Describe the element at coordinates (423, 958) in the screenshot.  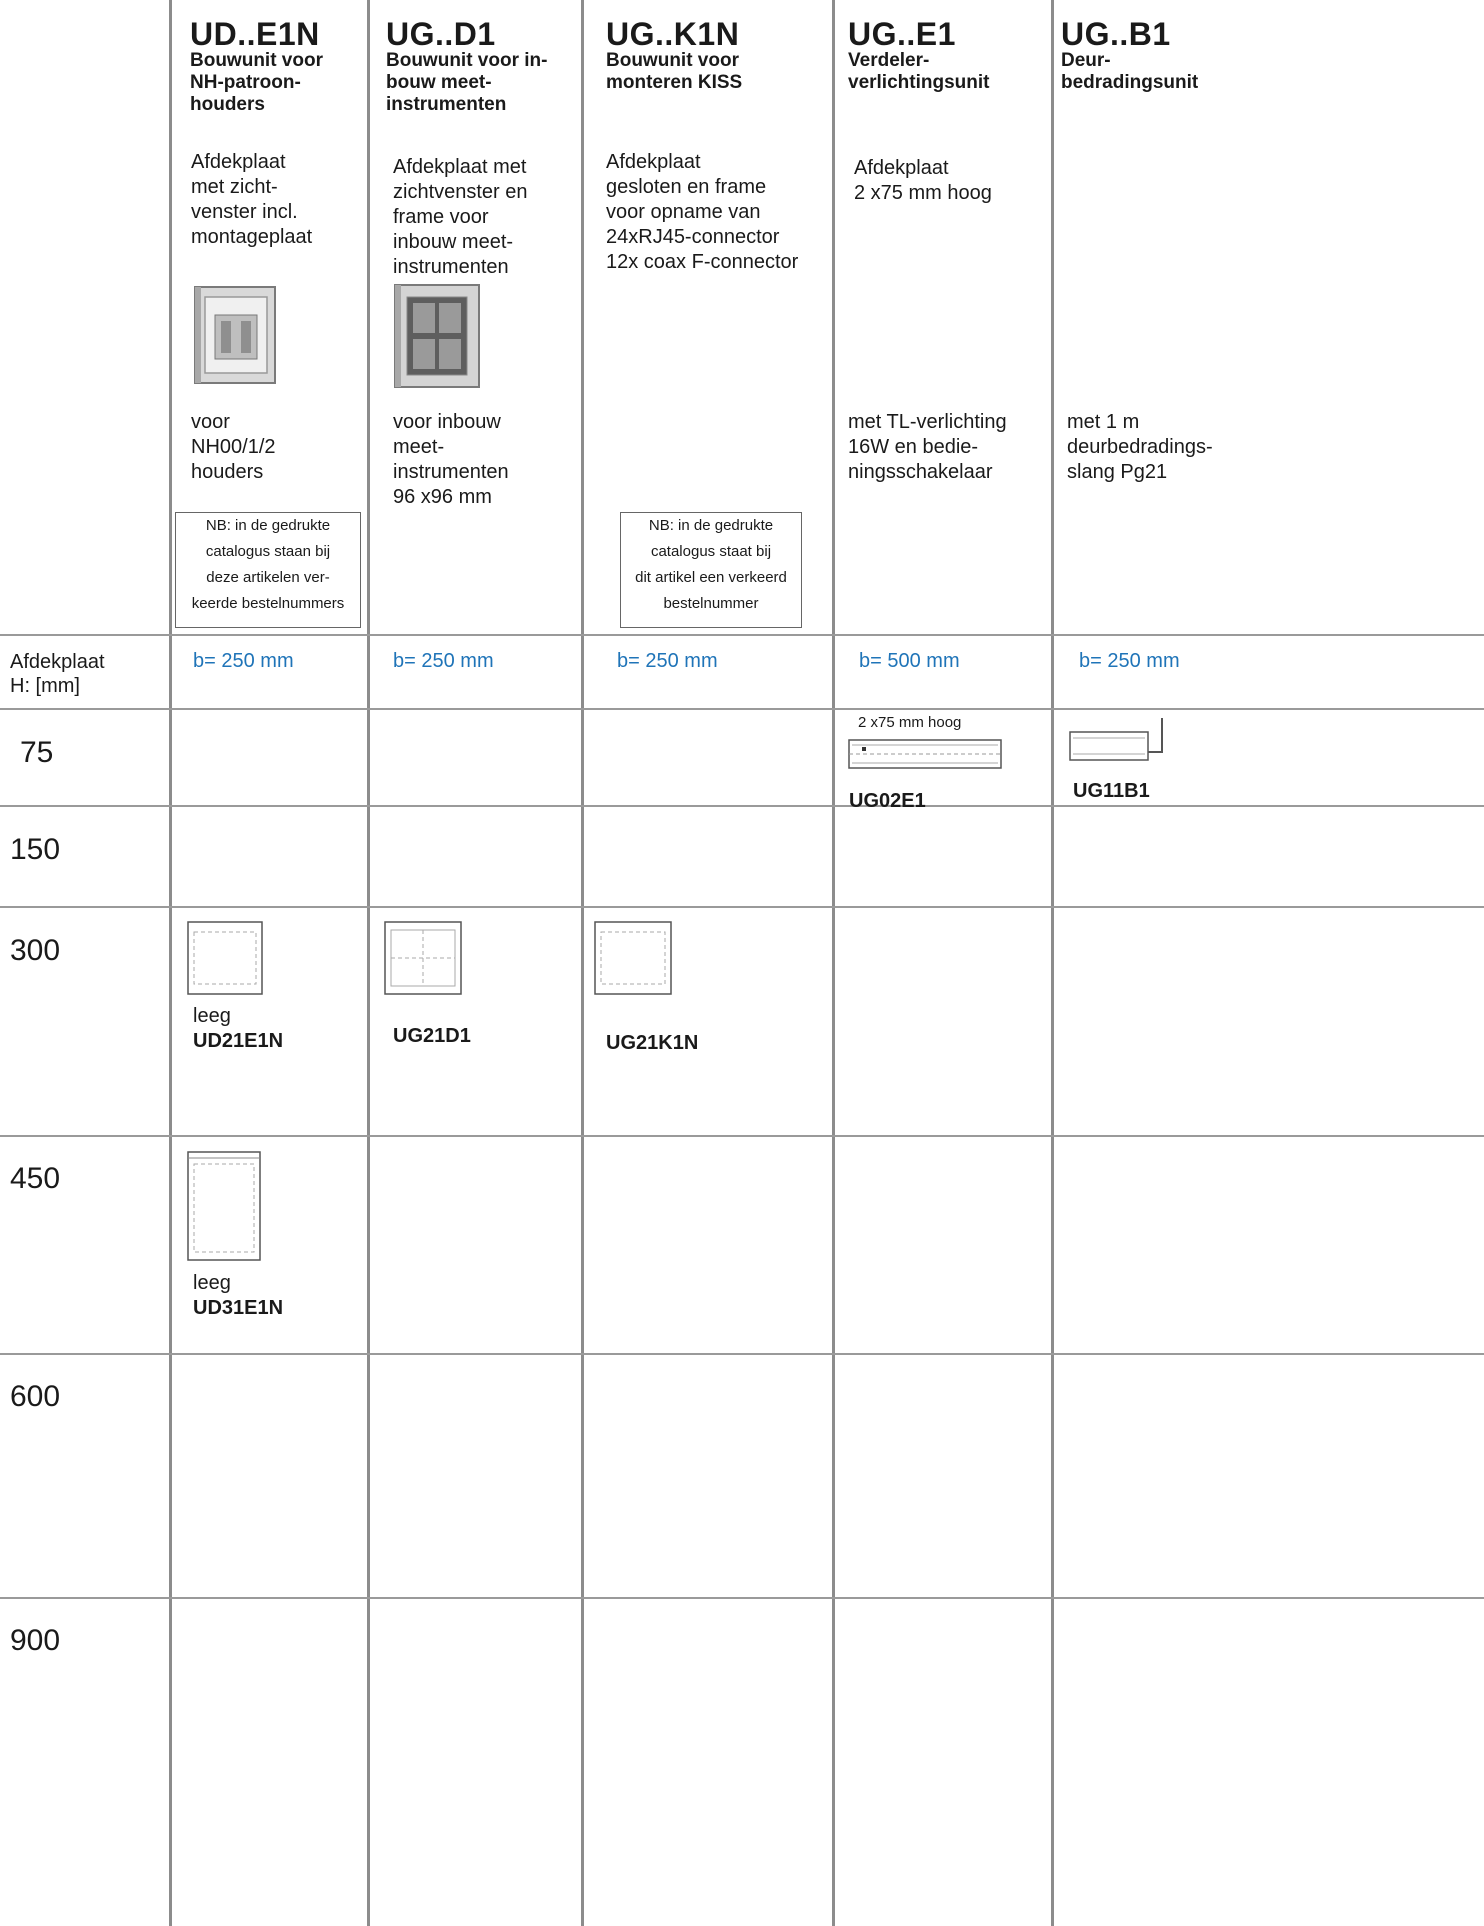
I see `product-drawing-ug21d1` at that location.